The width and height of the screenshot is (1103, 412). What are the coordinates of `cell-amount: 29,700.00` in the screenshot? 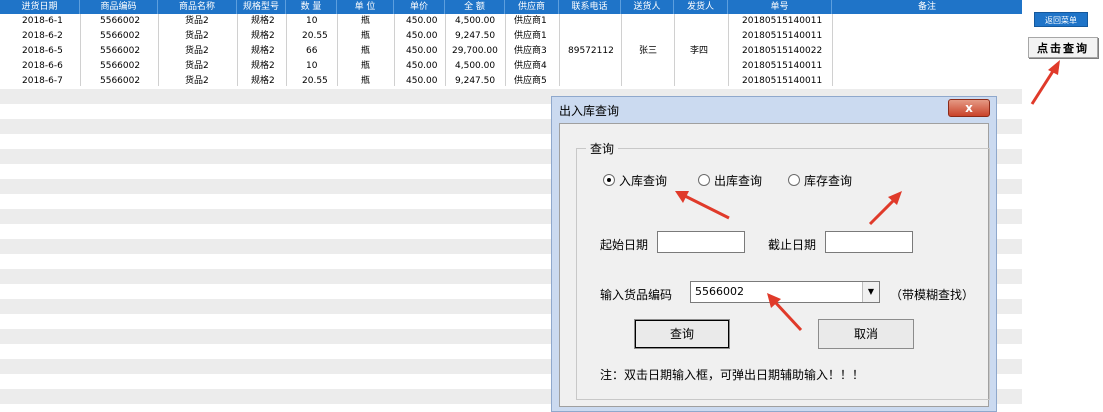 It's located at (475, 51).